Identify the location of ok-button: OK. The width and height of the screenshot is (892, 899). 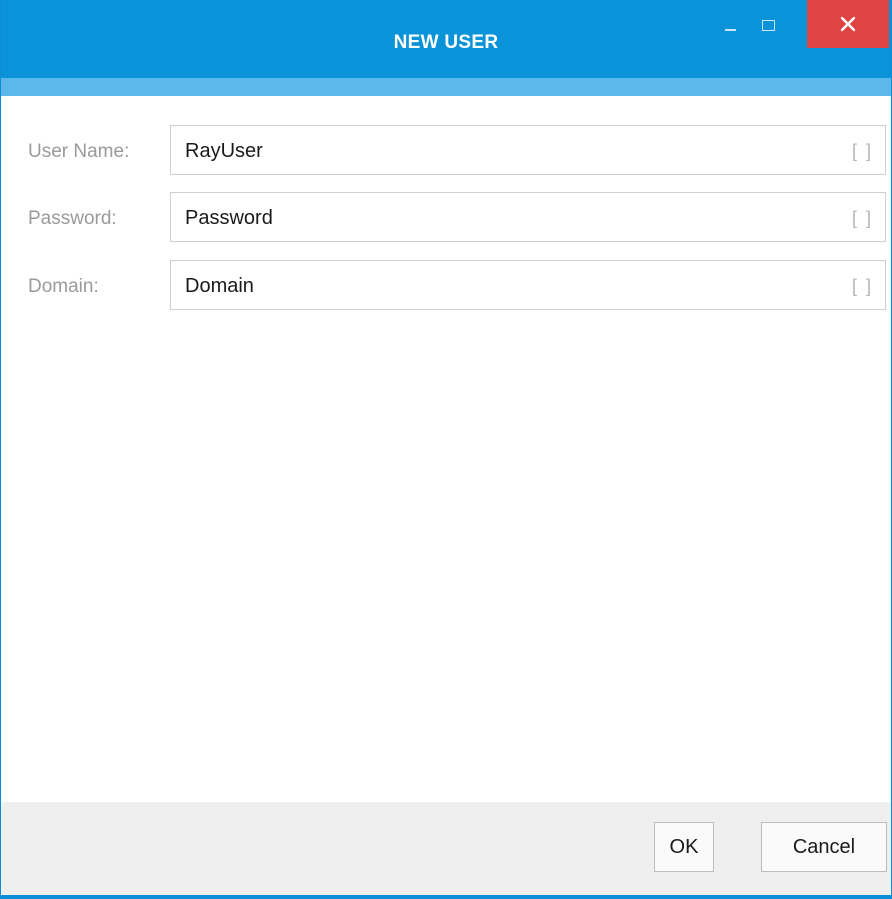
(684, 847).